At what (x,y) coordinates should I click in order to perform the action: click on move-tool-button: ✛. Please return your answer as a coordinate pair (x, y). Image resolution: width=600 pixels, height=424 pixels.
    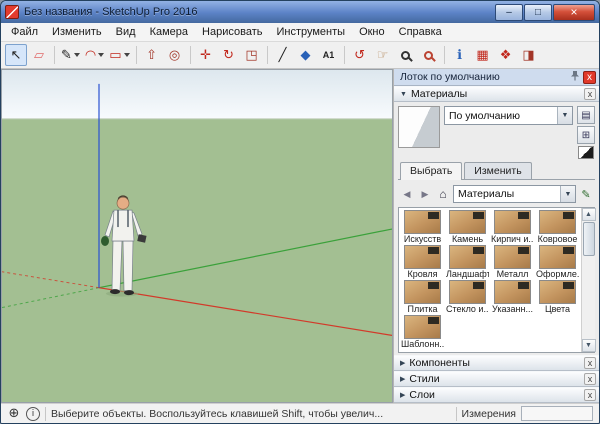
    Looking at the image, I should click on (206, 55).